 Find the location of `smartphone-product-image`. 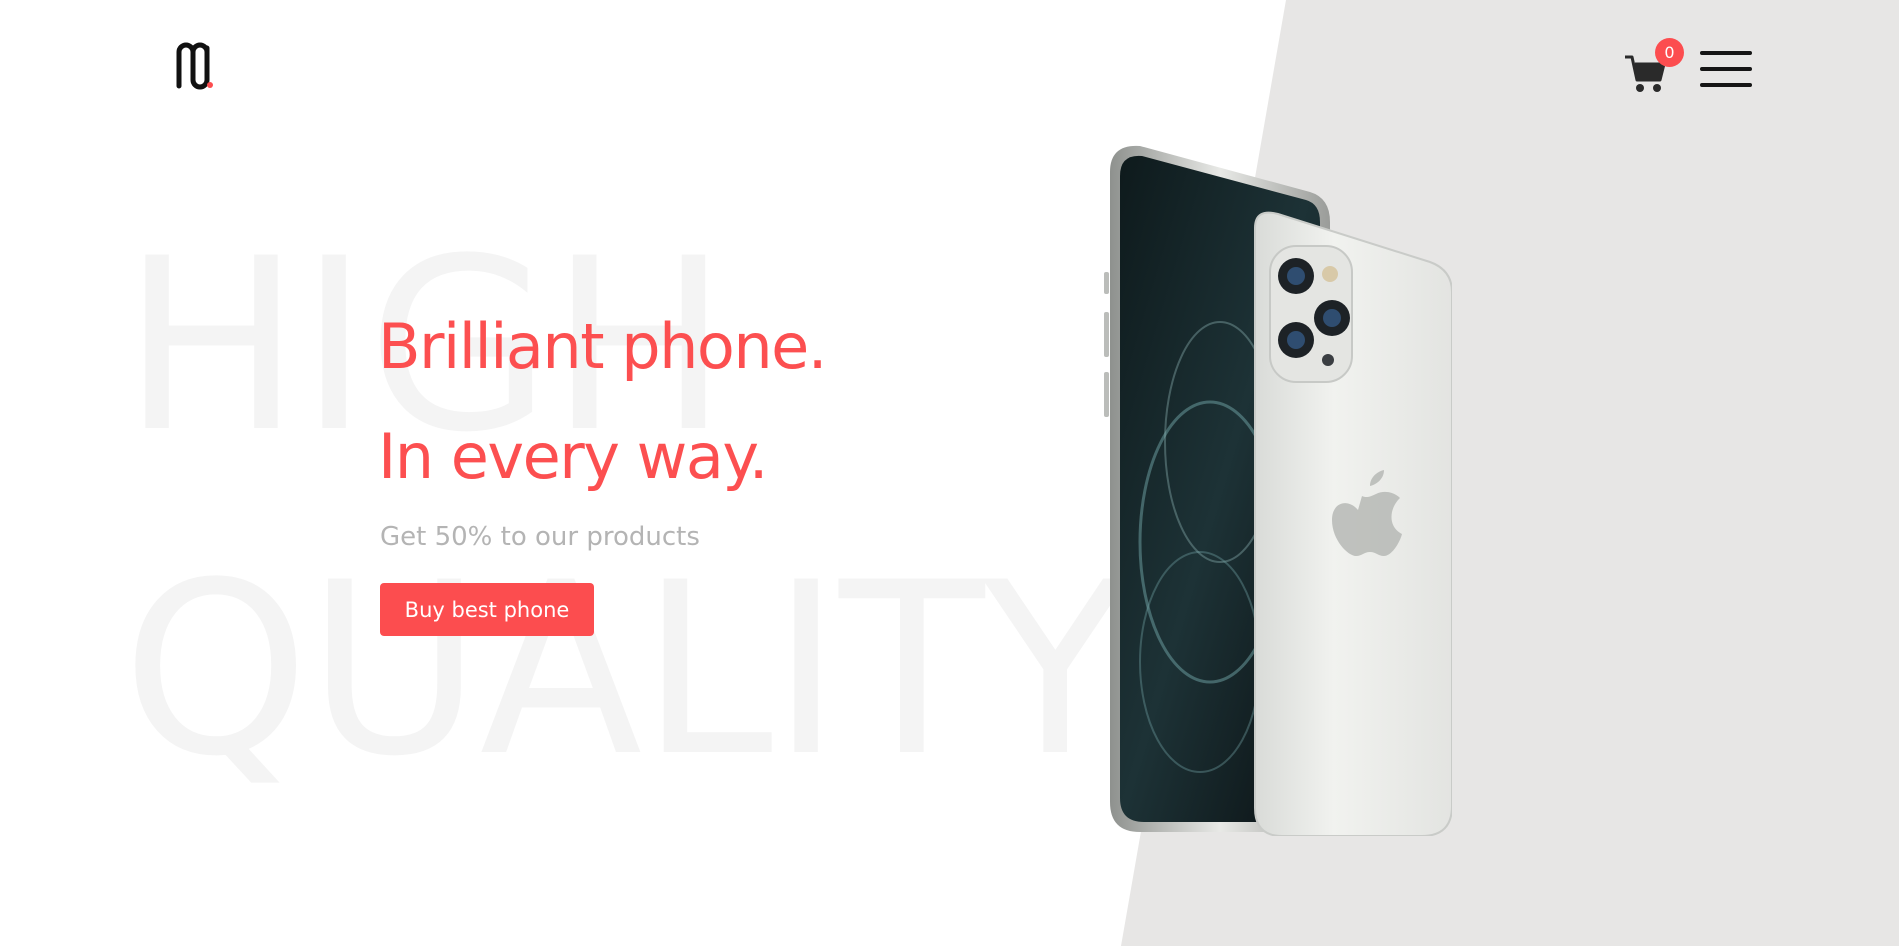

smartphone-product-image is located at coordinates (1276, 489).